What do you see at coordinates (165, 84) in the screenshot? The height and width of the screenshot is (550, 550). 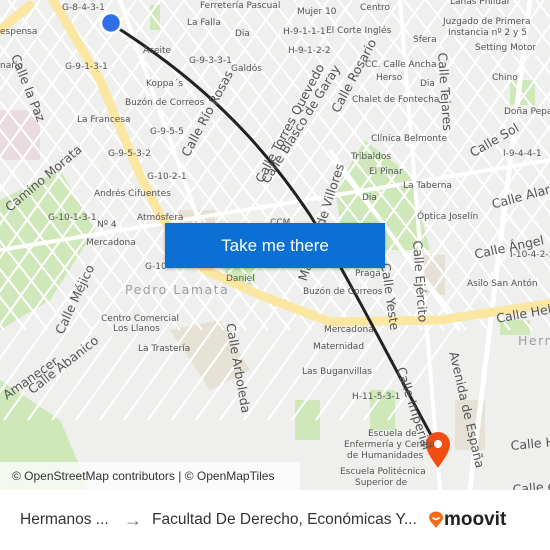 I see `map-poi-label: Koppa´s` at bounding box center [165, 84].